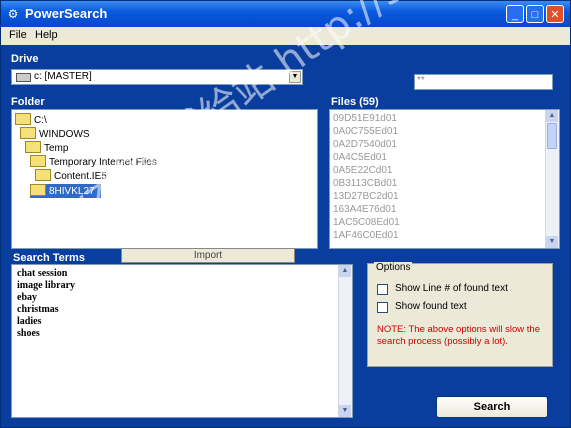  What do you see at coordinates (46, 35) in the screenshot?
I see `menu-help: Help` at bounding box center [46, 35].